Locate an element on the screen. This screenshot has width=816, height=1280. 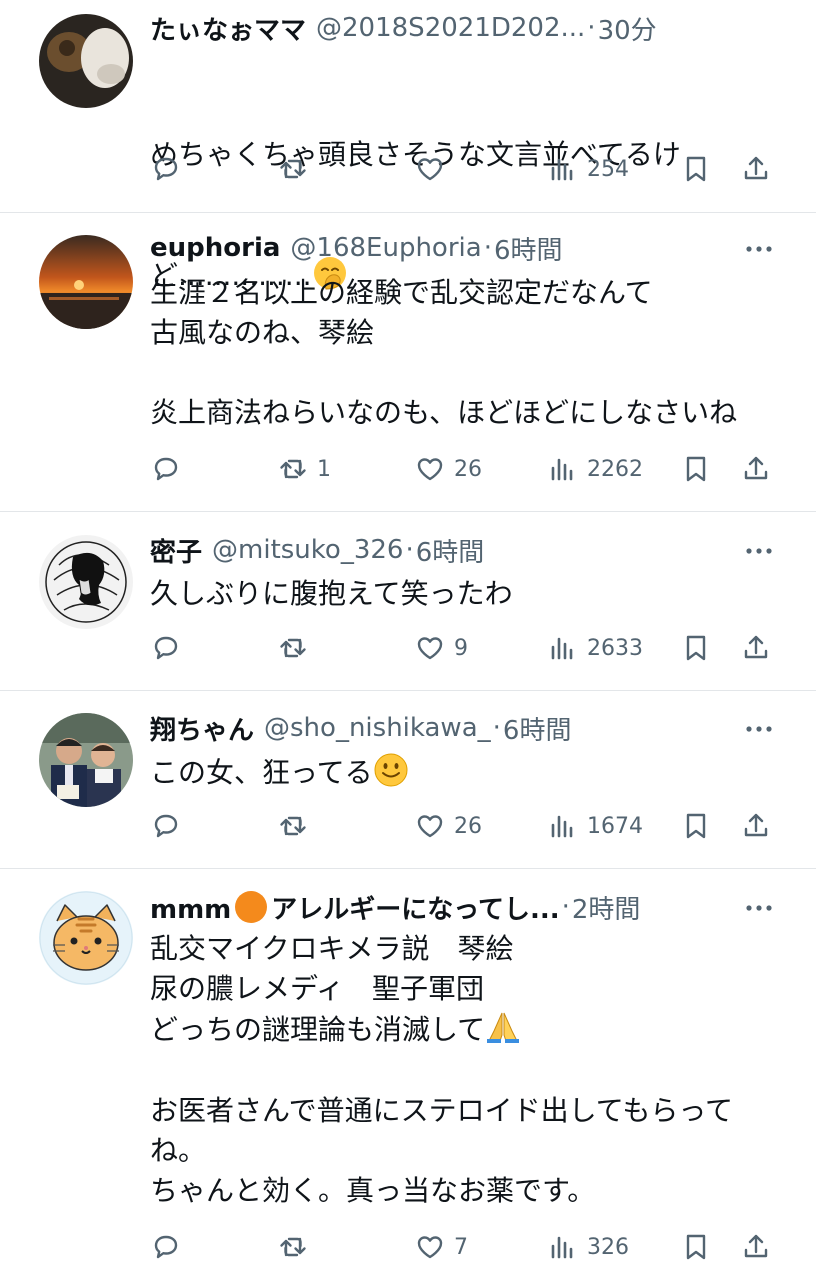
like-button: 7 is located at coordinates (441, 1247).